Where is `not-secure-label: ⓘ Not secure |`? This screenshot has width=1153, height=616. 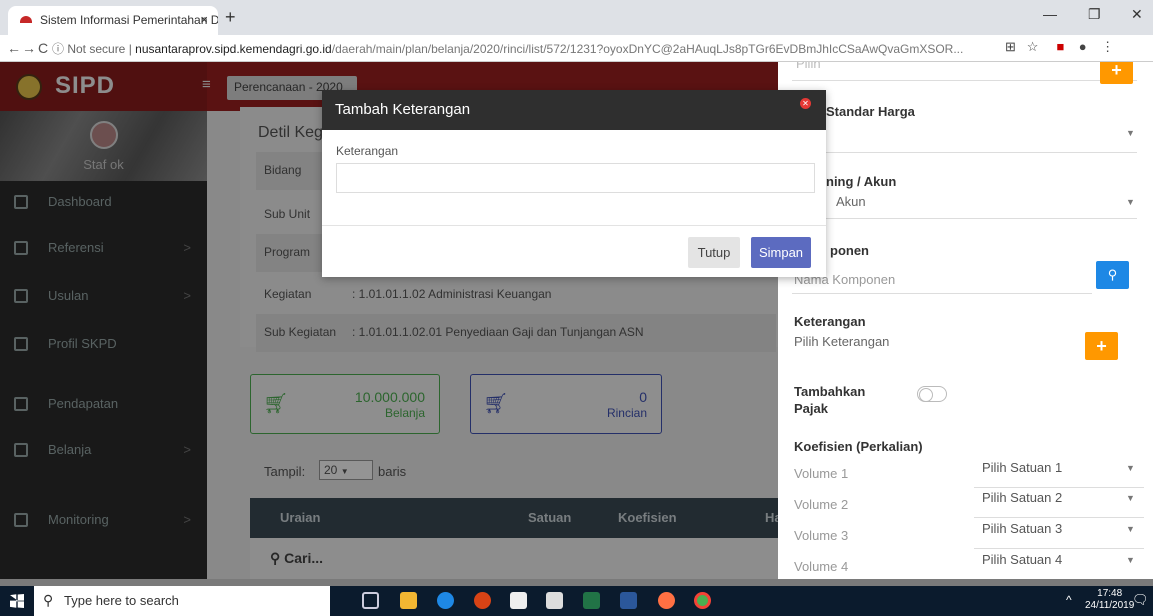 not-secure-label: ⓘ Not secure | is located at coordinates (94, 49).